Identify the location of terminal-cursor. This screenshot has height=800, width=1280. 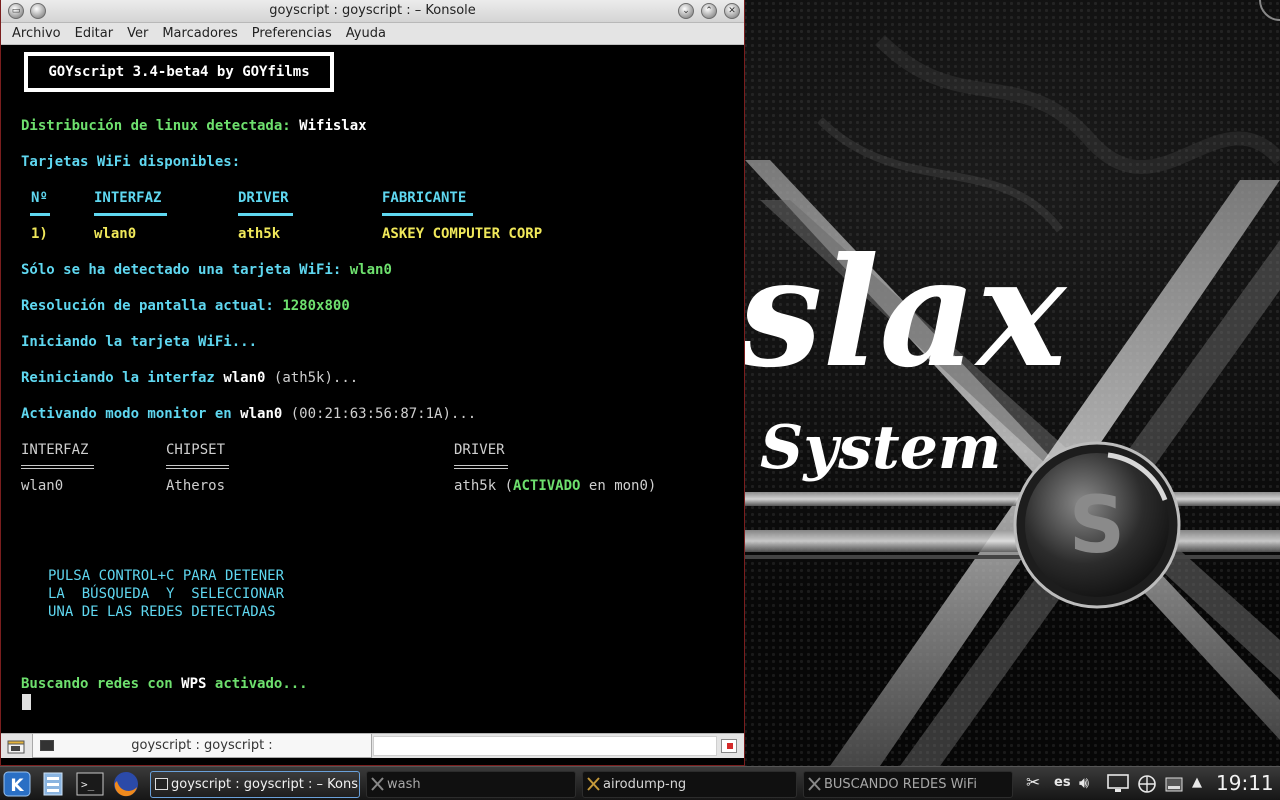
(26, 702).